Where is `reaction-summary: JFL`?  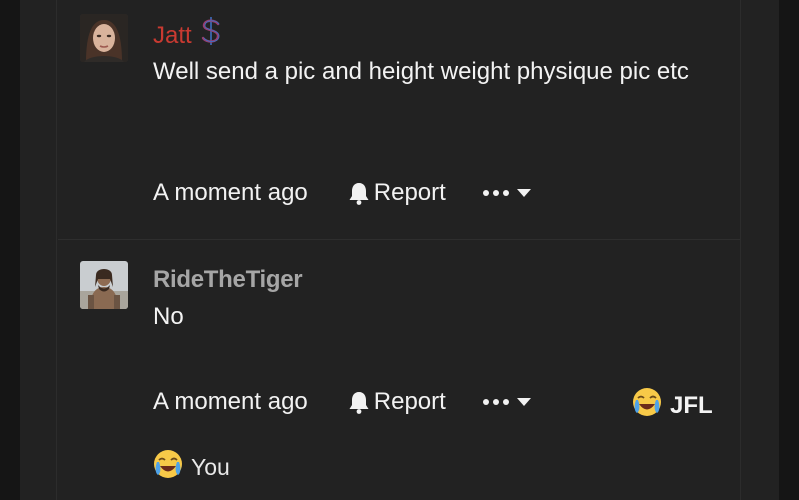 reaction-summary: JFL is located at coordinates (672, 405).